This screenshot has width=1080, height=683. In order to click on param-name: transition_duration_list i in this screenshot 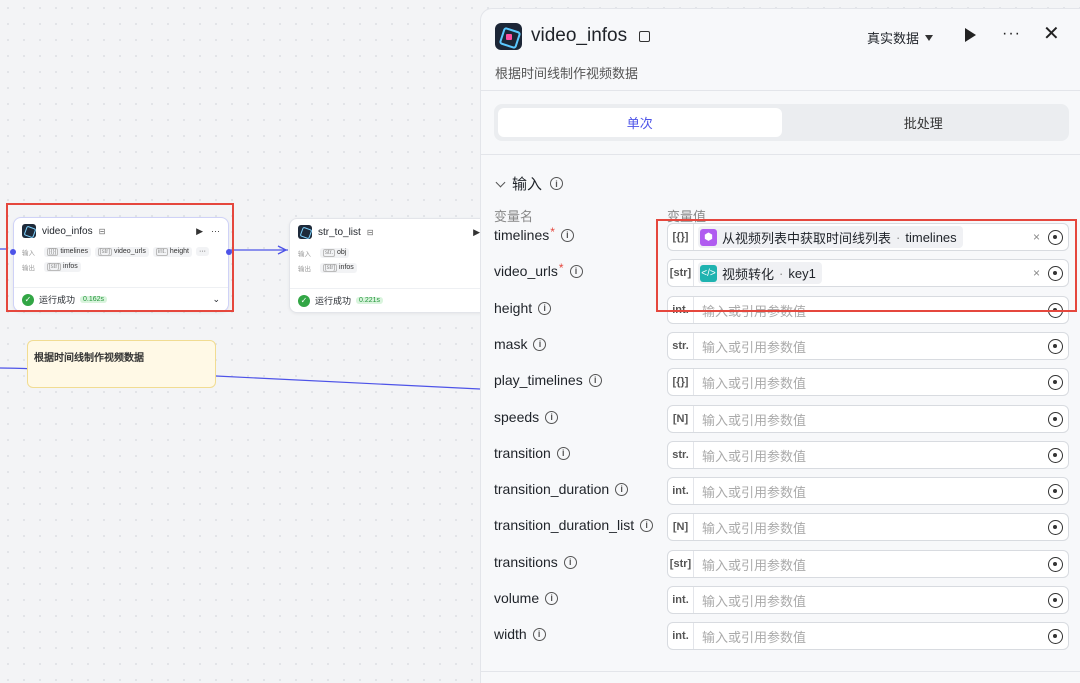, I will do `click(574, 525)`.